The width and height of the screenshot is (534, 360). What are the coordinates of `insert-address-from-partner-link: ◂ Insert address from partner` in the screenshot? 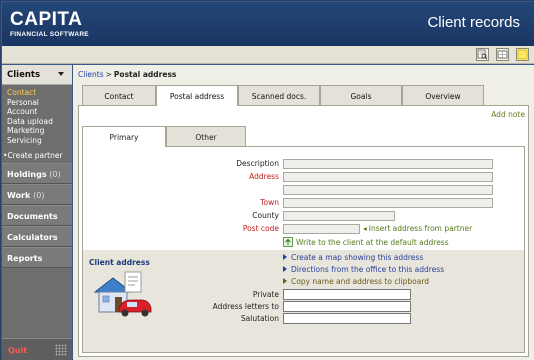 It's located at (417, 228).